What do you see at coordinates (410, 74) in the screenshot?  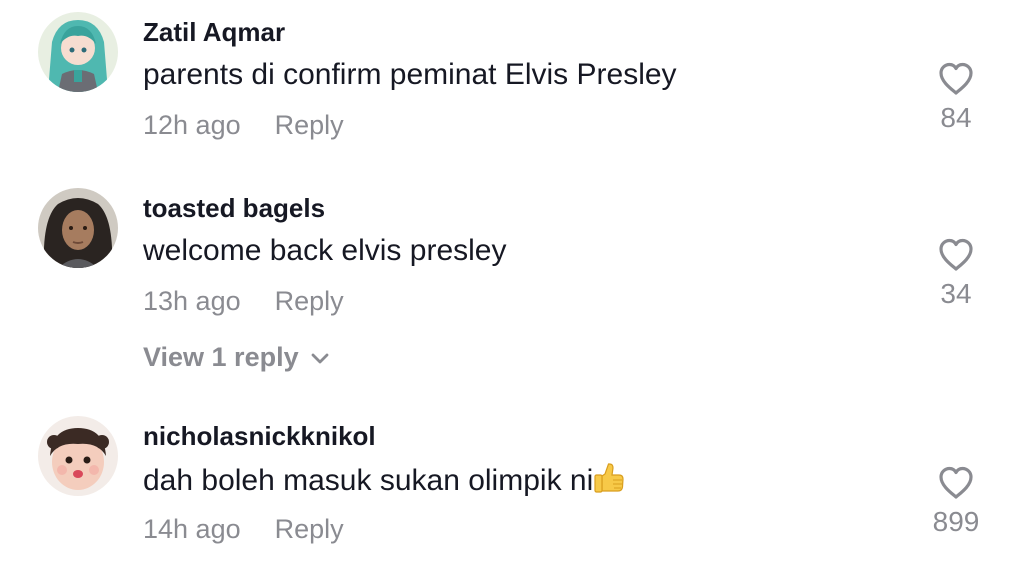 I see `comment-text: parents di confirm peminat Elvis Presley` at bounding box center [410, 74].